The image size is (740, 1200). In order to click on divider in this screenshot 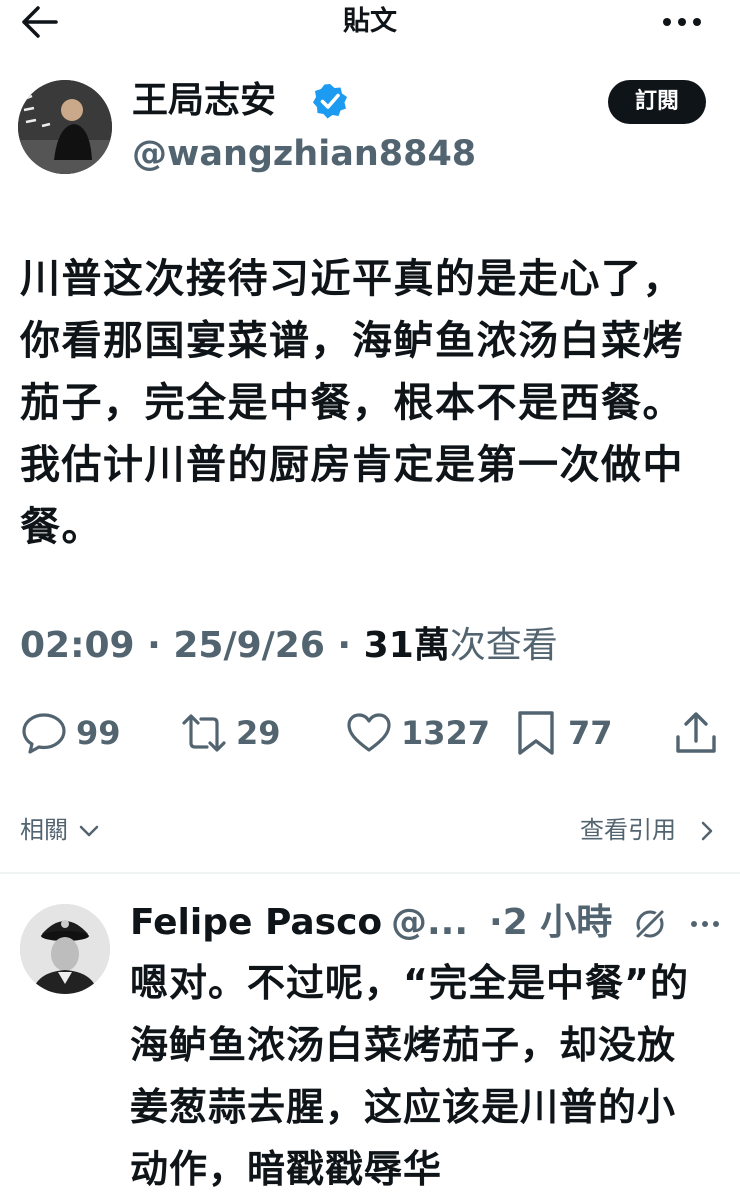, I will do `click(370, 873)`.